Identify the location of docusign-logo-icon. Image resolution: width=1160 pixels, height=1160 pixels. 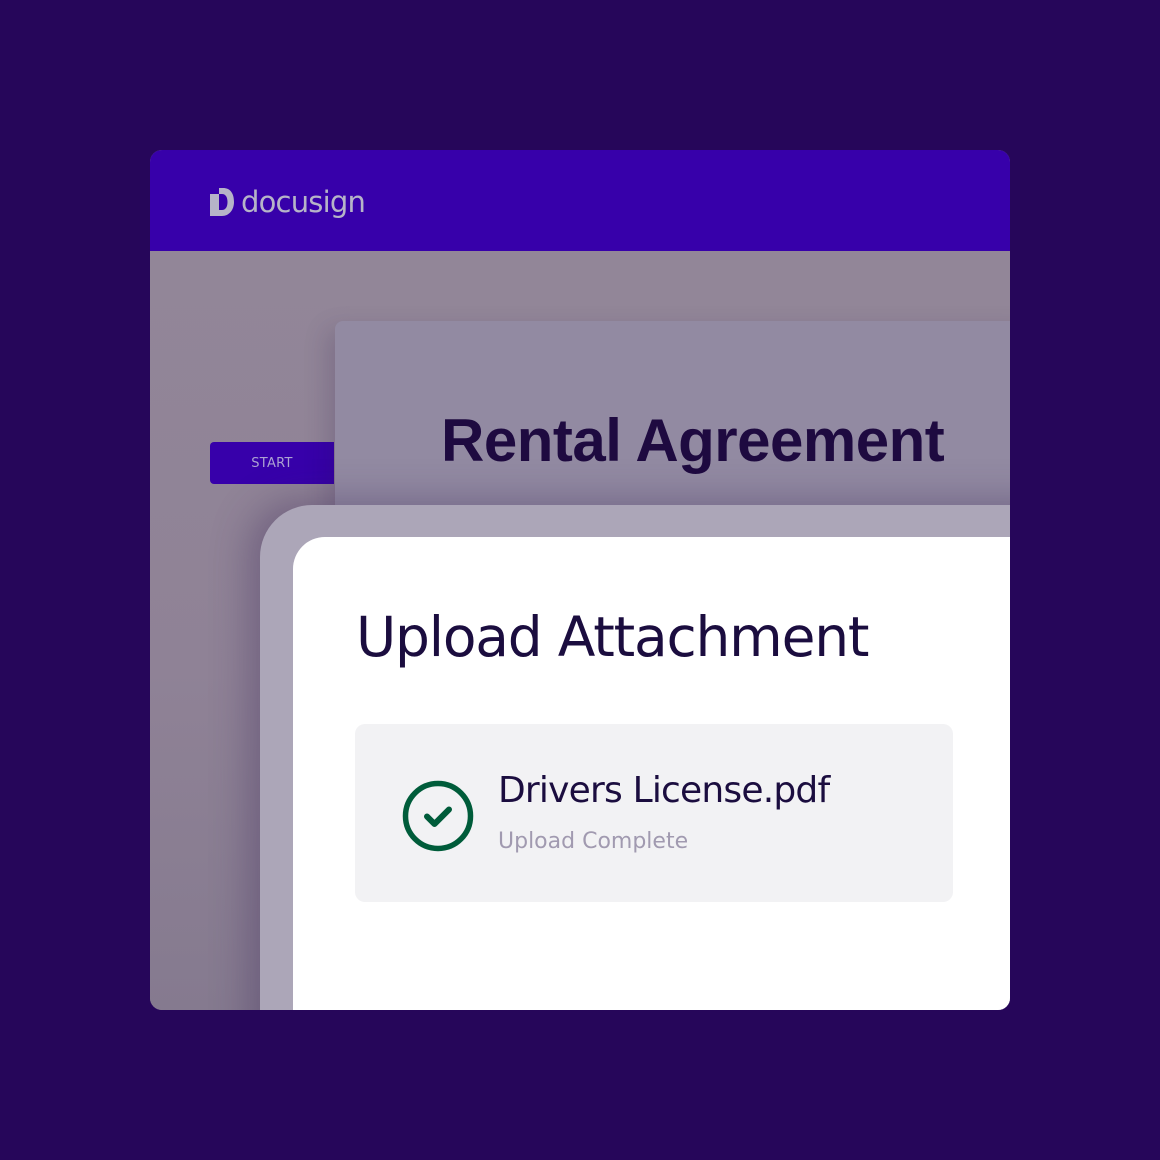
(222, 202).